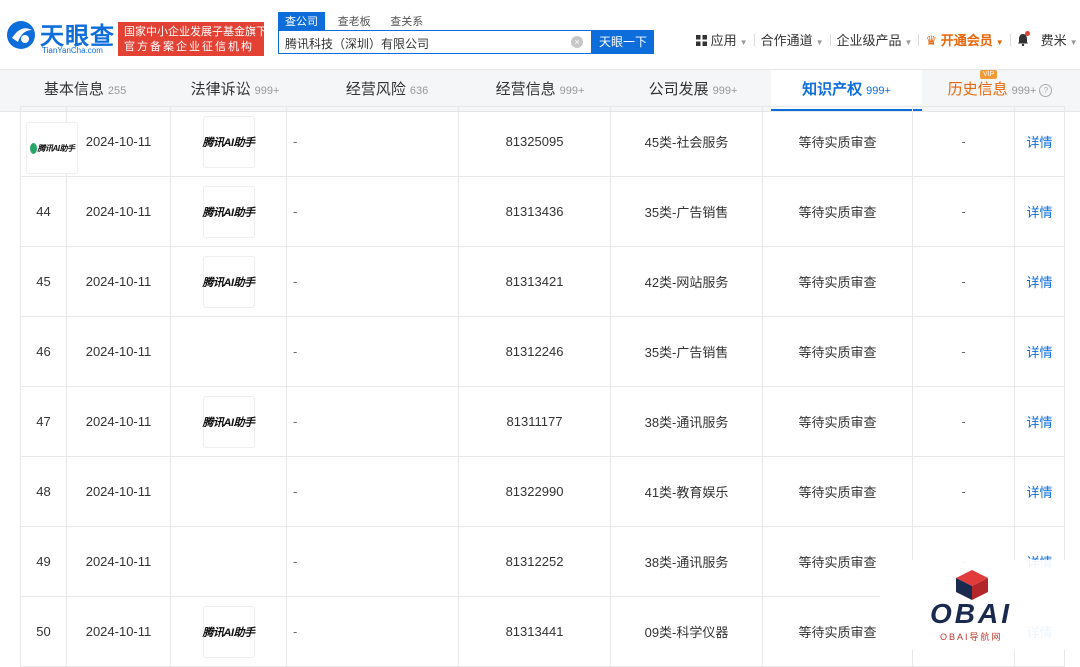  I want to click on tab-business-risk: 经营风险 636, so click(387, 90).